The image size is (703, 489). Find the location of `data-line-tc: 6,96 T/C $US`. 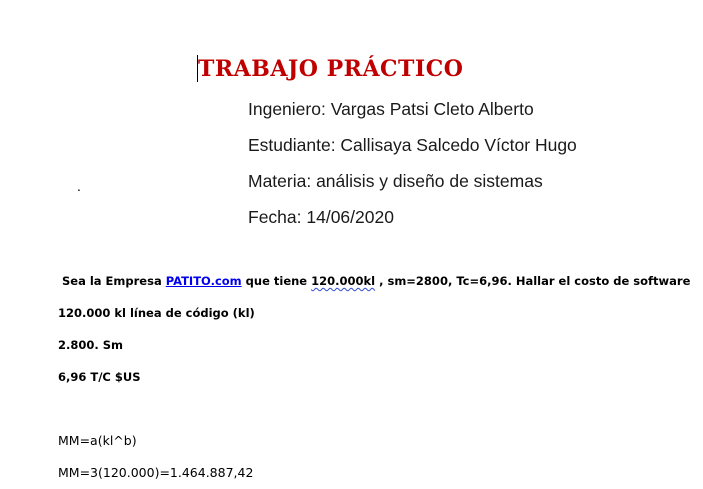

data-line-tc: 6,96 T/C $US is located at coordinates (99, 377).